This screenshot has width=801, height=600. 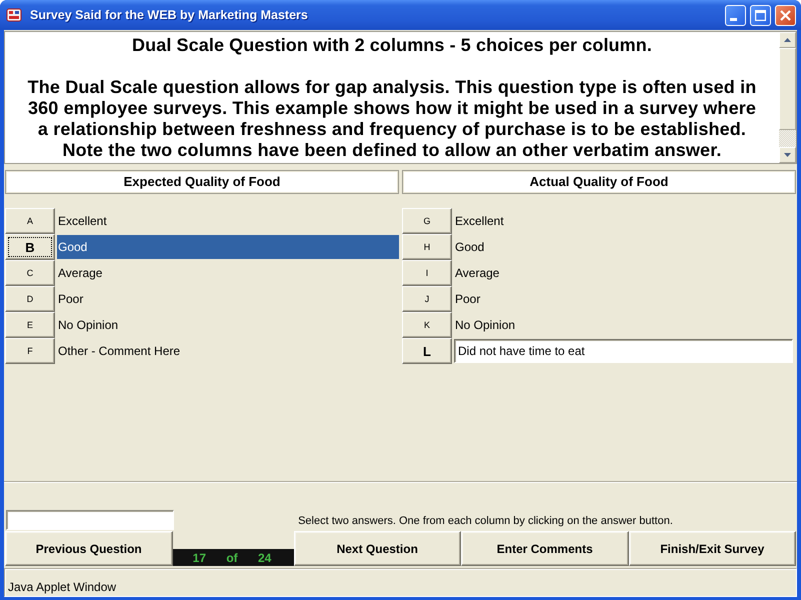 What do you see at coordinates (30, 247) in the screenshot?
I see `choice-button: B` at bounding box center [30, 247].